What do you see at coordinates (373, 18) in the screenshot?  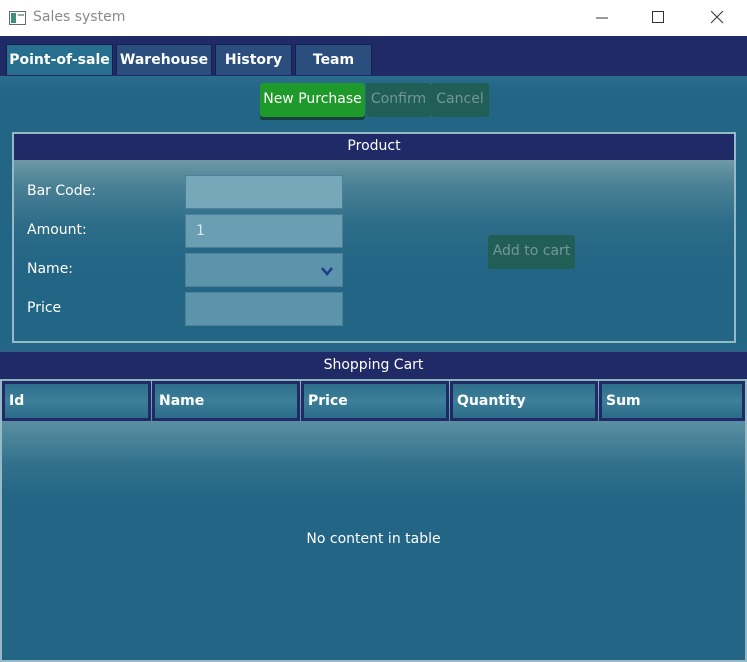 I see `window-title-bar: Sales system` at bounding box center [373, 18].